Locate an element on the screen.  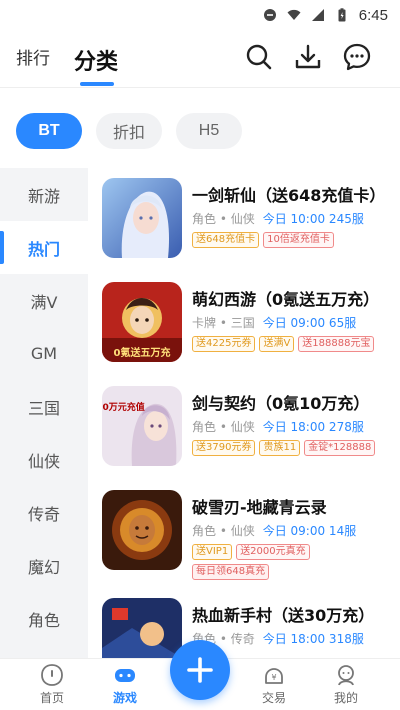
game-tag: 每日领648真充 is located at coordinates (231, 572).